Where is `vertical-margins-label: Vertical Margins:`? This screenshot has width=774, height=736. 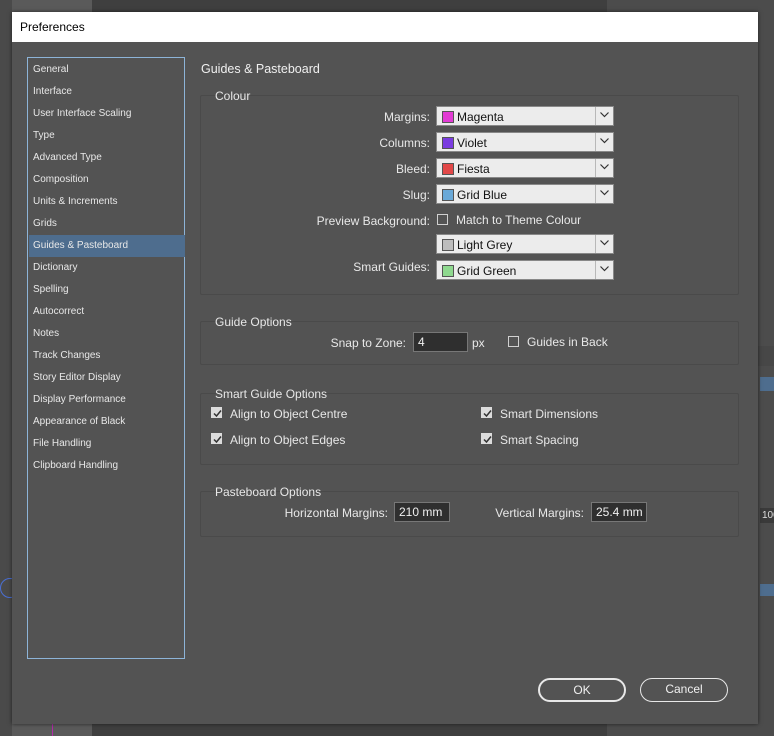
vertical-margins-label: Vertical Margins: is located at coordinates (539, 513).